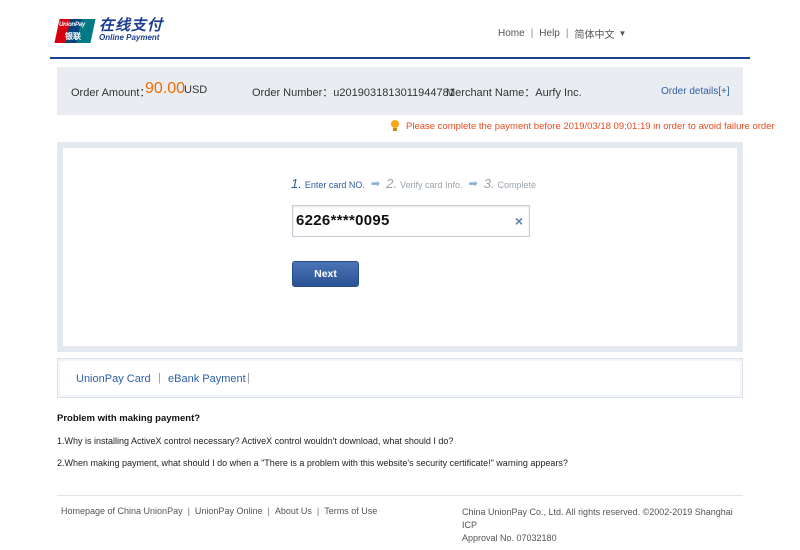  What do you see at coordinates (122, 511) in the screenshot?
I see `footer-link-homepage: Homepage of China UnionPay` at bounding box center [122, 511].